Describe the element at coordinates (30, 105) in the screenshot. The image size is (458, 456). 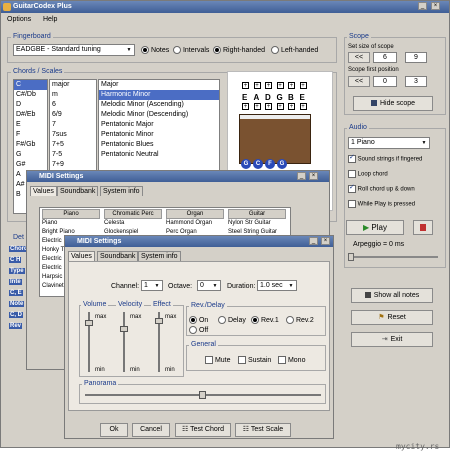
I see `root-item: D` at that location.